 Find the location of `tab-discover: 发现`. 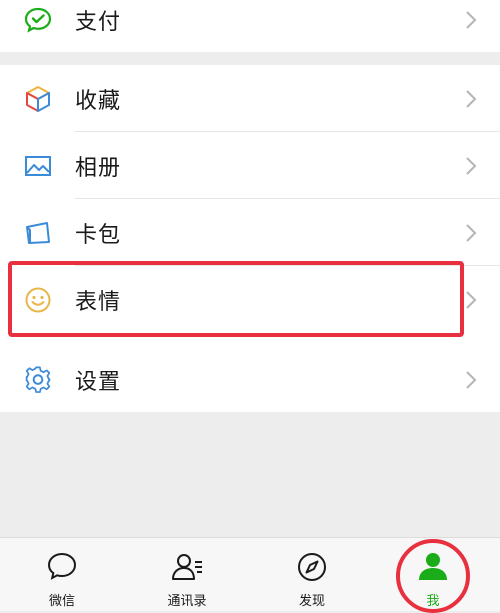

tab-discover: 发现 is located at coordinates (312, 574).